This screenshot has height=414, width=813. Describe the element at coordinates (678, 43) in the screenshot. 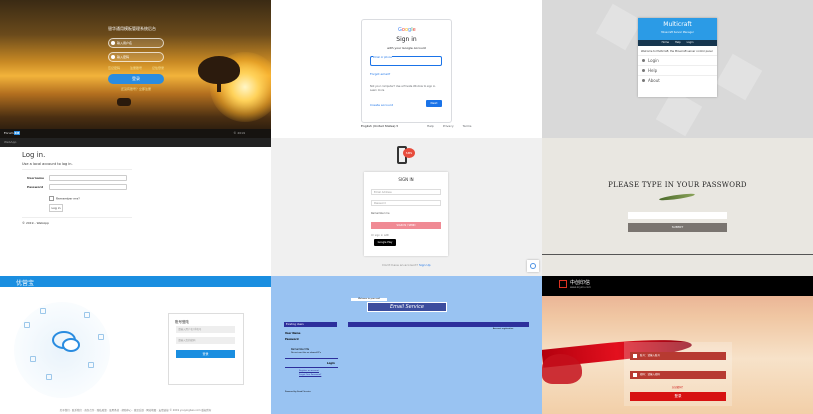

I see `nav-help: Help` at that location.